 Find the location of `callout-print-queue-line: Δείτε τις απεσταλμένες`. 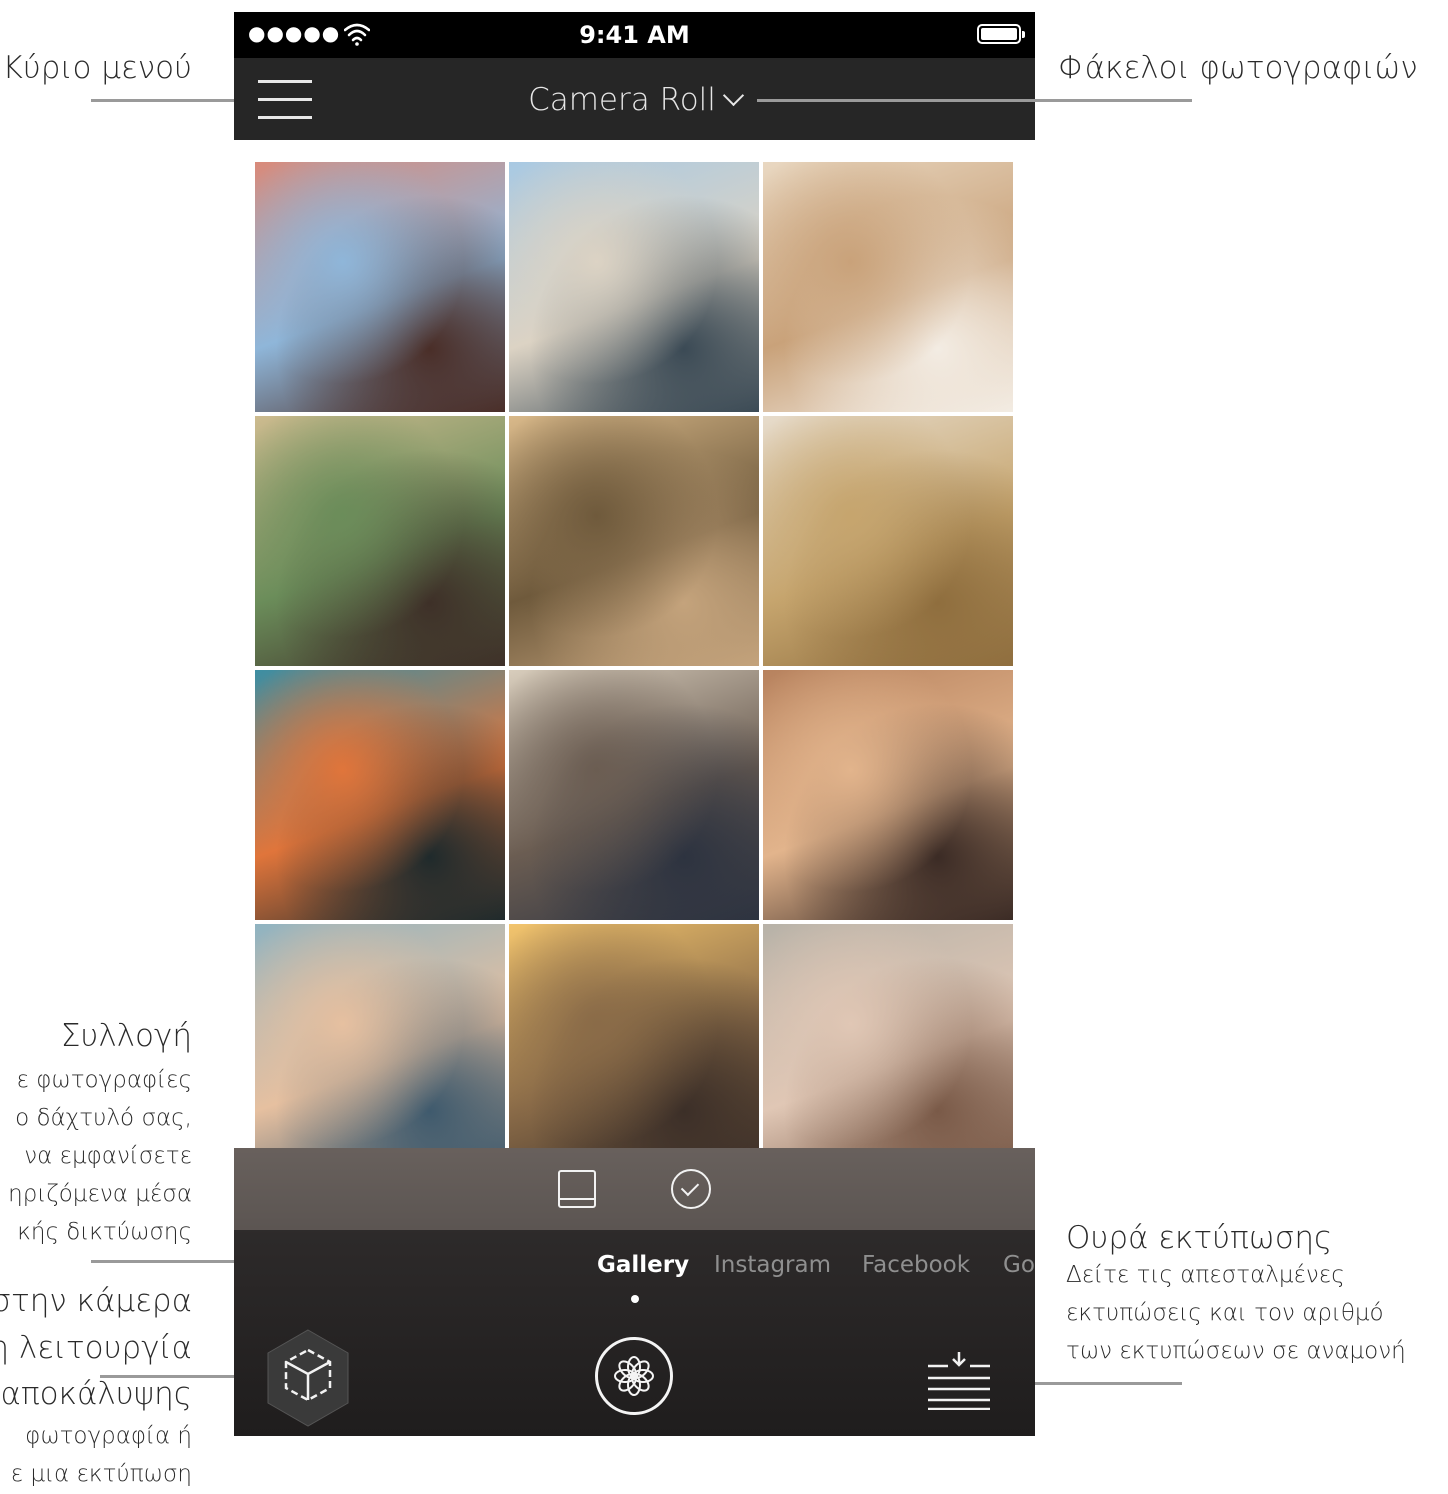

callout-print-queue-line: Δείτε τις απεσταλμένες is located at coordinates (1205, 1275).